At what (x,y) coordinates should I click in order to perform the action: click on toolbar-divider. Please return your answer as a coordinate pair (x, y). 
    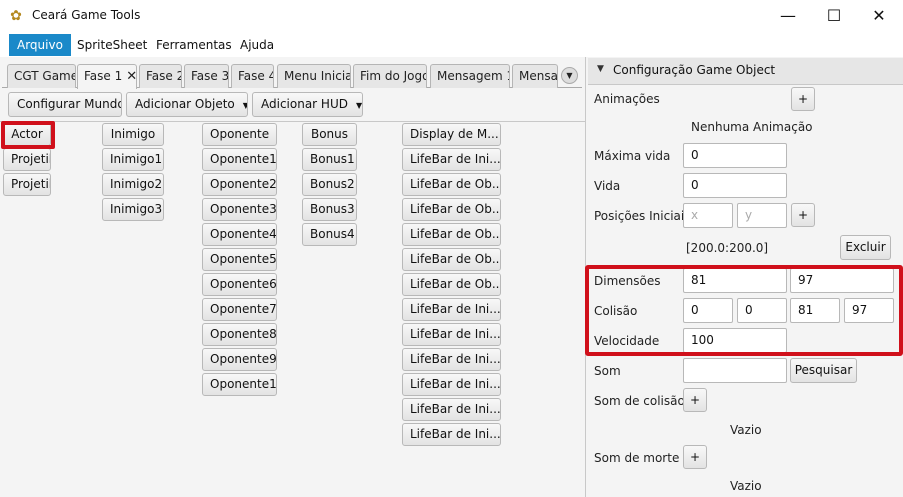
    Looking at the image, I should click on (293, 121).